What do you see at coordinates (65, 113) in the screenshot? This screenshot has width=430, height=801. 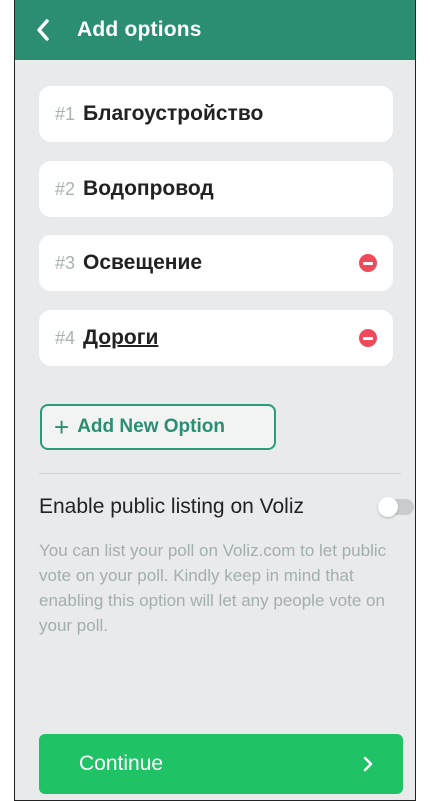 I see `option-number: #1` at bounding box center [65, 113].